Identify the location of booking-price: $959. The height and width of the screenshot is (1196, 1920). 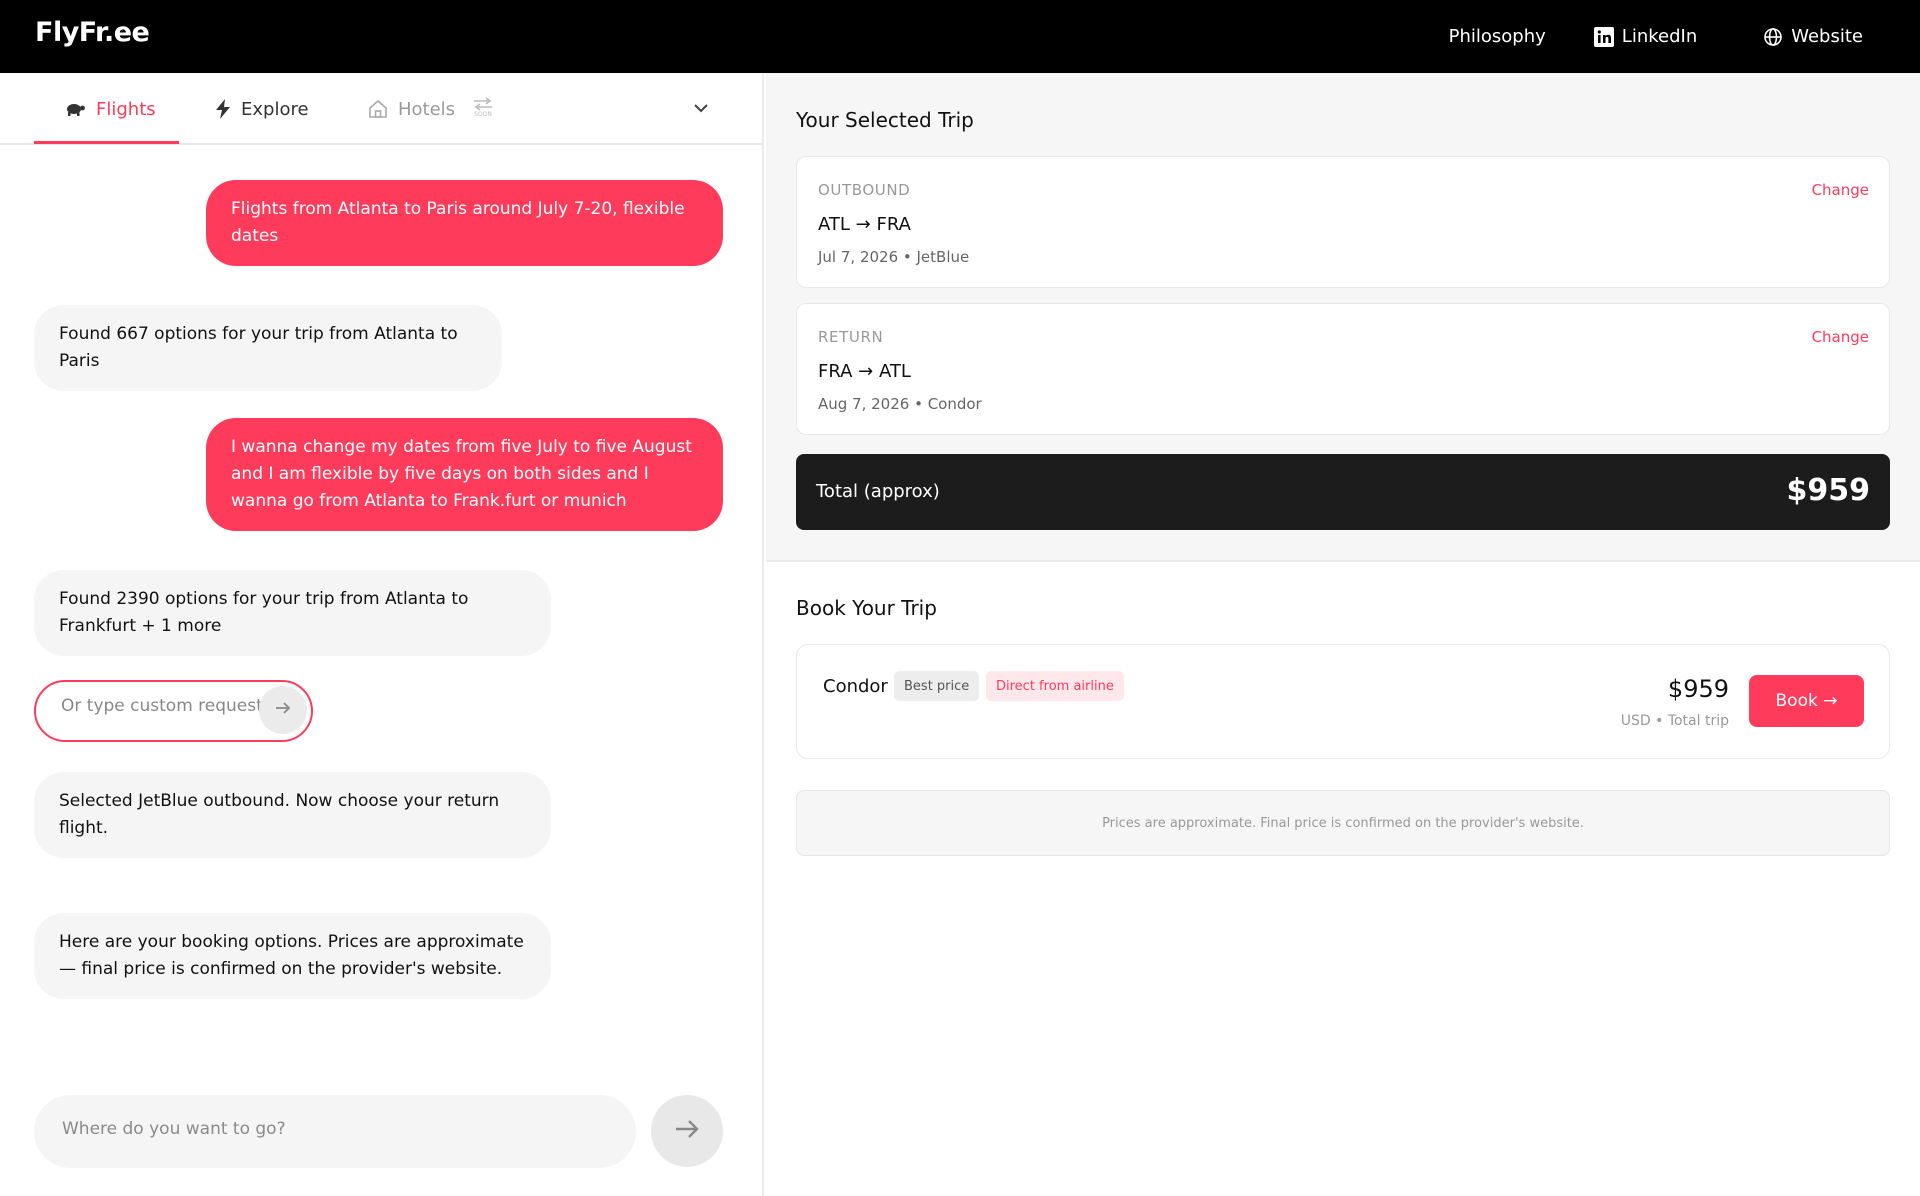
(1698, 689).